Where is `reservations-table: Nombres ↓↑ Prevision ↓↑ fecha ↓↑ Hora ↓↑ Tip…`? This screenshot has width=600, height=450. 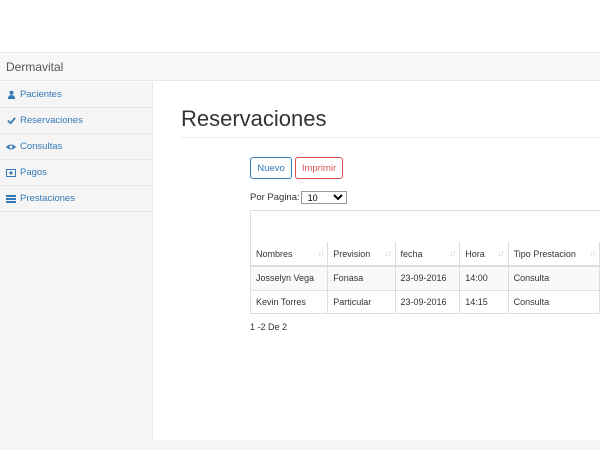
reservations-table: Nombres ↓↑ Prevision ↓↑ fecha ↓↑ Hora ↓↑ Tip… is located at coordinates (425, 278).